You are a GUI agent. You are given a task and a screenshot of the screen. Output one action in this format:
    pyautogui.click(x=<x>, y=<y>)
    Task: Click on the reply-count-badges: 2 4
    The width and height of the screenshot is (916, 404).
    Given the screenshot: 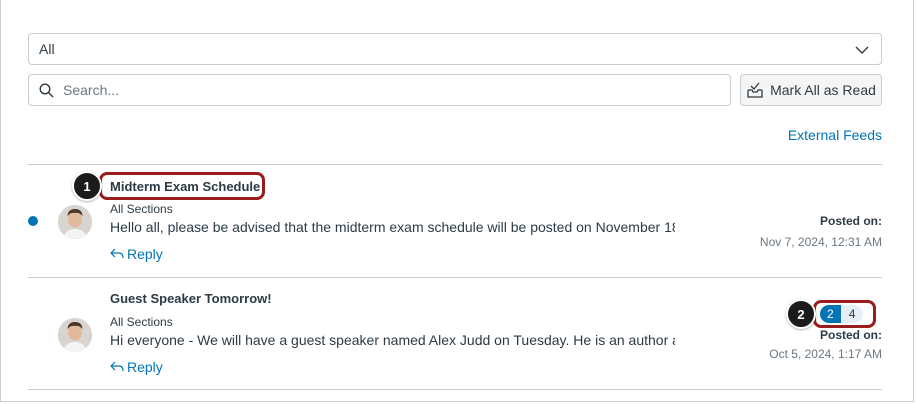 What is the action you would take?
    pyautogui.click(x=842, y=314)
    